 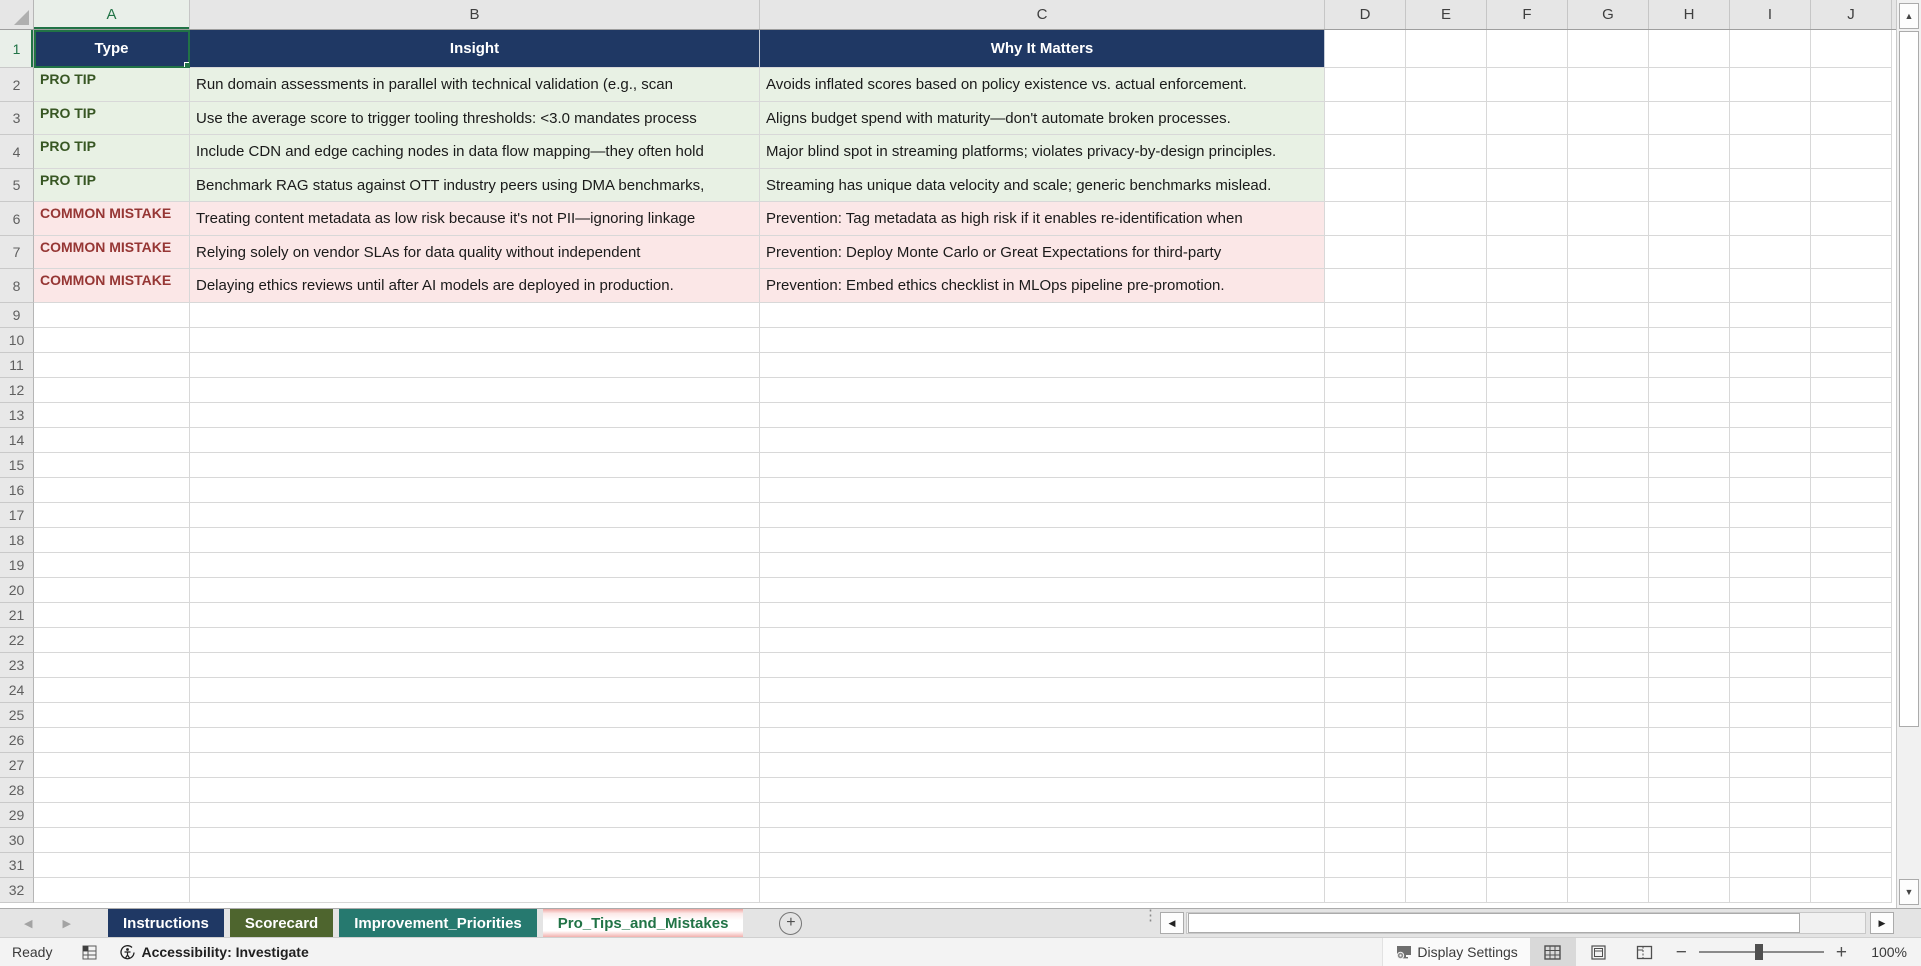 What do you see at coordinates (17, 840) in the screenshot?
I see `row-header-30: 30` at bounding box center [17, 840].